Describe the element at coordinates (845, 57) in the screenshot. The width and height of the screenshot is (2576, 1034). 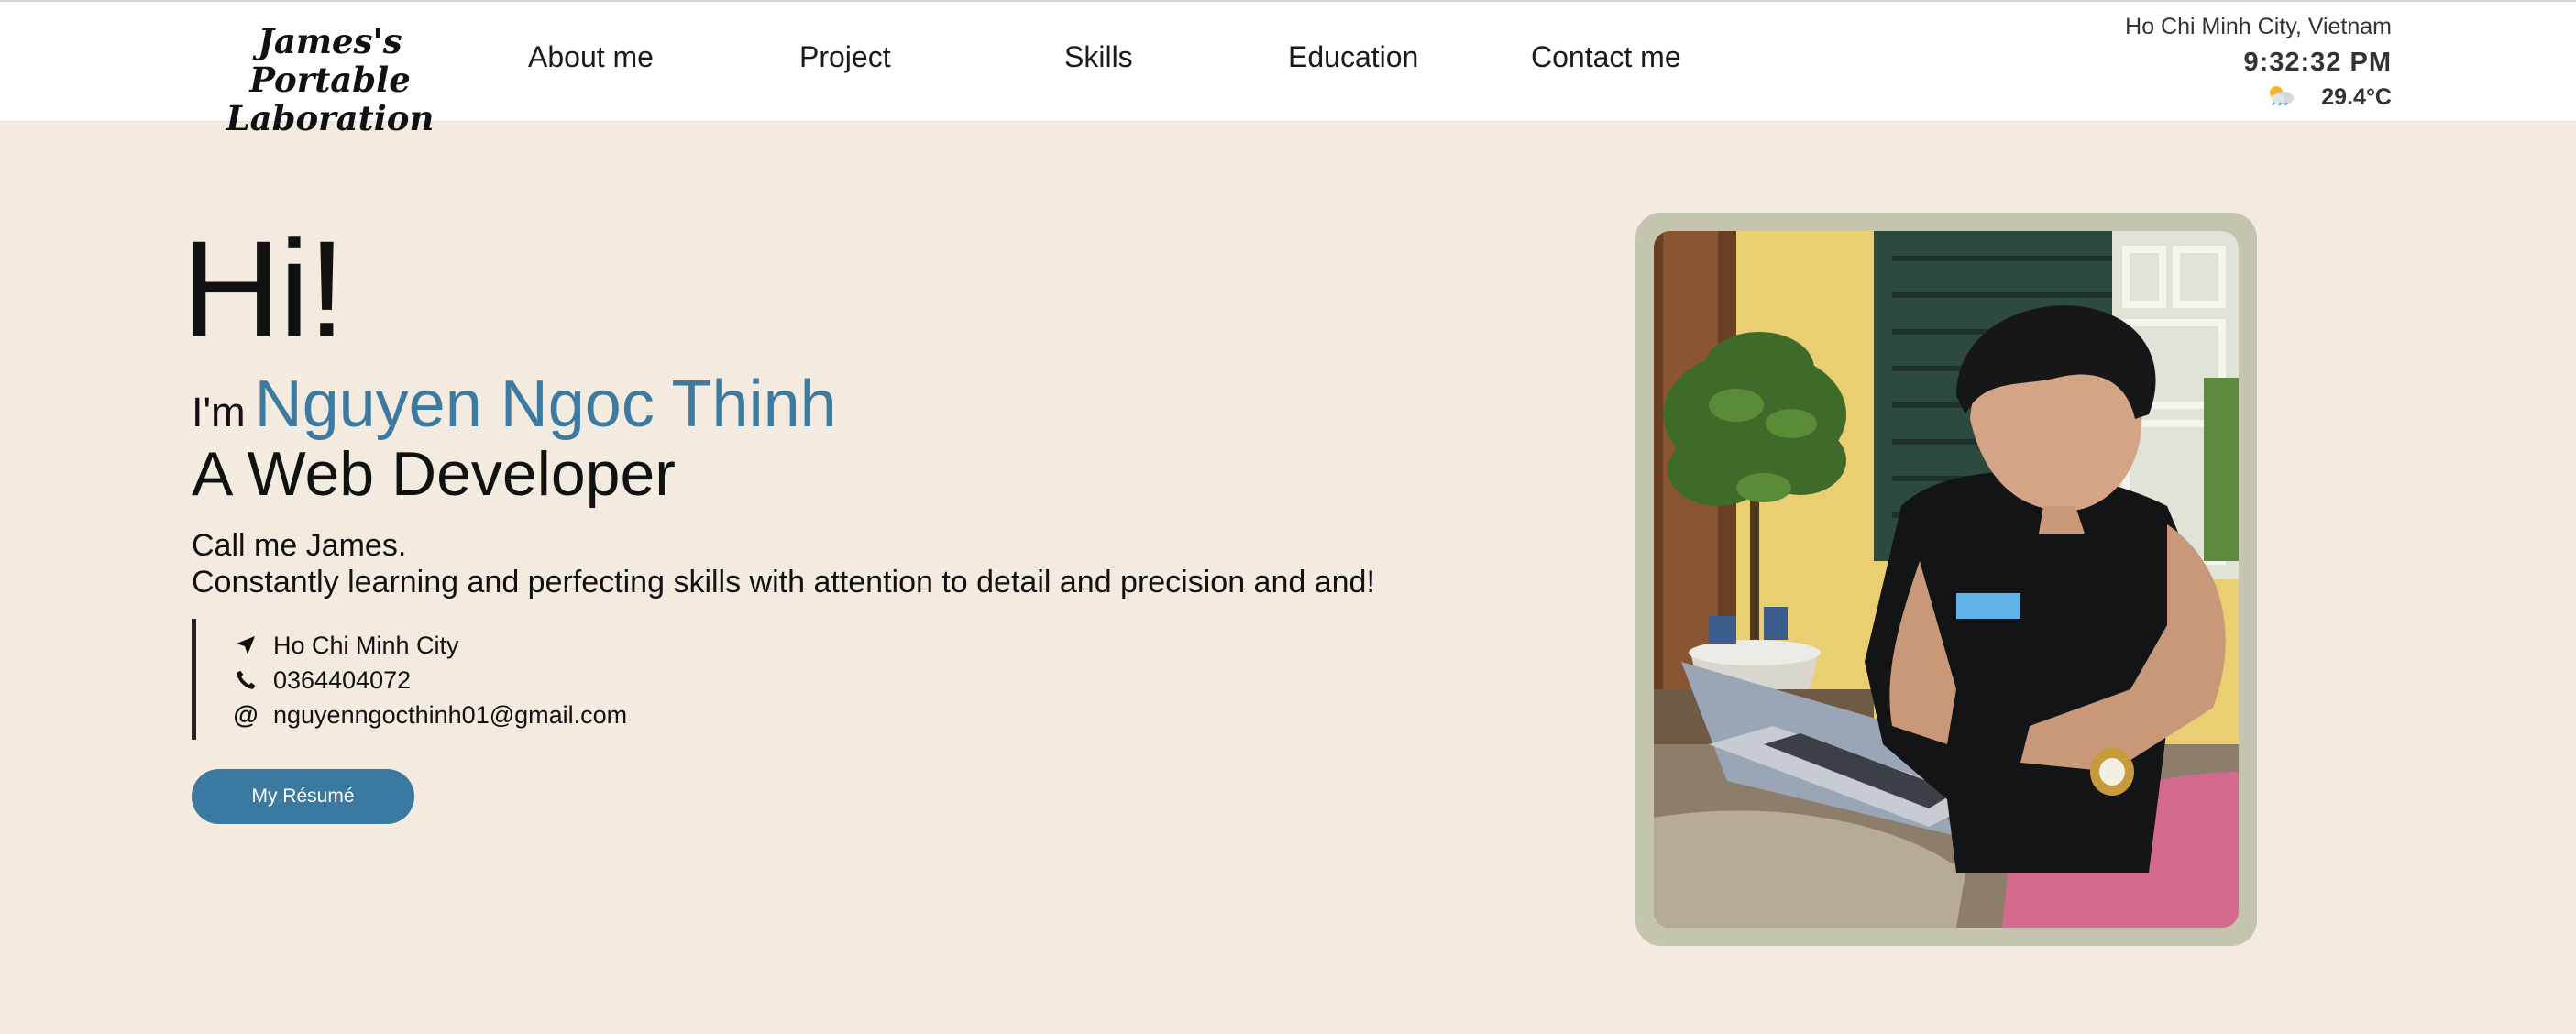
I see `nav-project: Project` at that location.